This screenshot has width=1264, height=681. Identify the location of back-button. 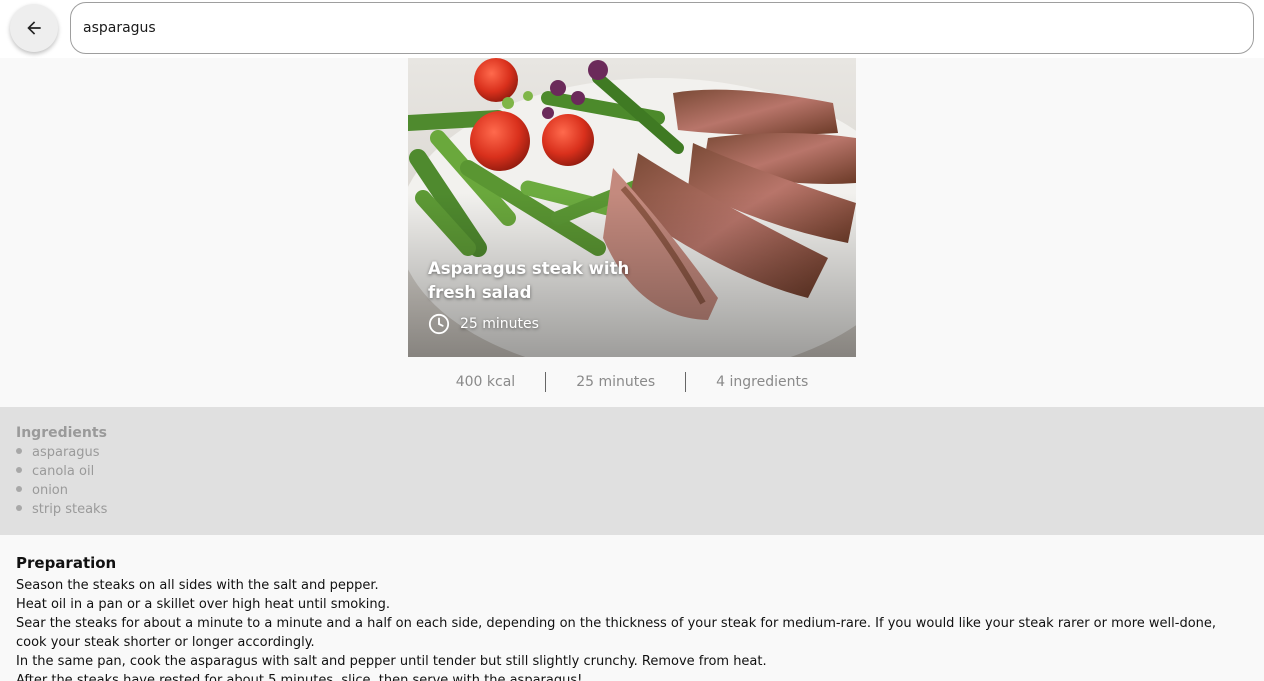
(34, 28).